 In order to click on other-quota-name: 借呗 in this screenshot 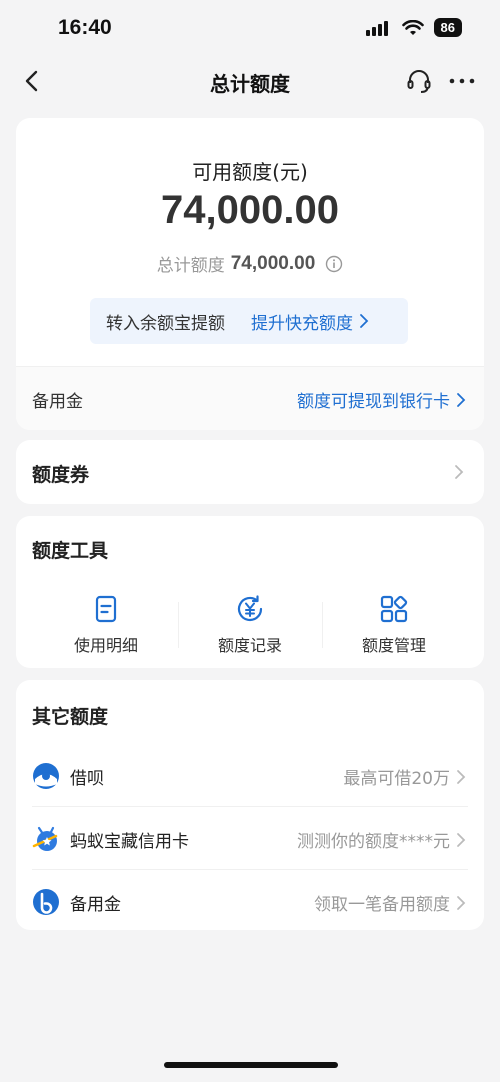, I will do `click(87, 779)`.